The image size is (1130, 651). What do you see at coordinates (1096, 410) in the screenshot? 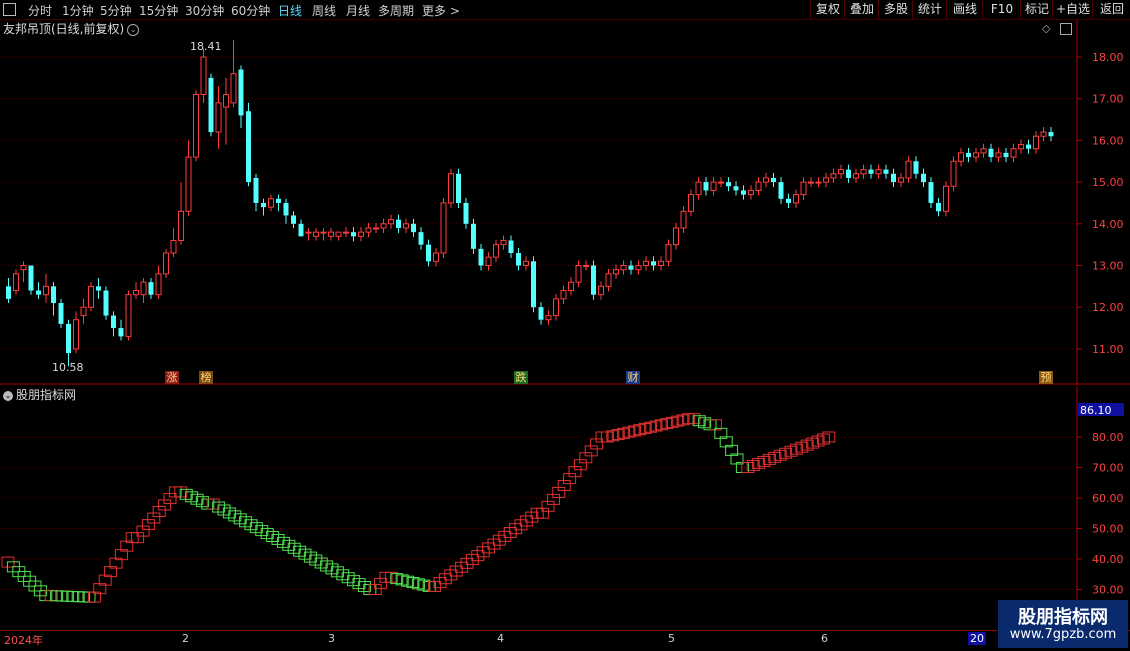
I see `current-indicator-value: 86.10` at bounding box center [1096, 410].